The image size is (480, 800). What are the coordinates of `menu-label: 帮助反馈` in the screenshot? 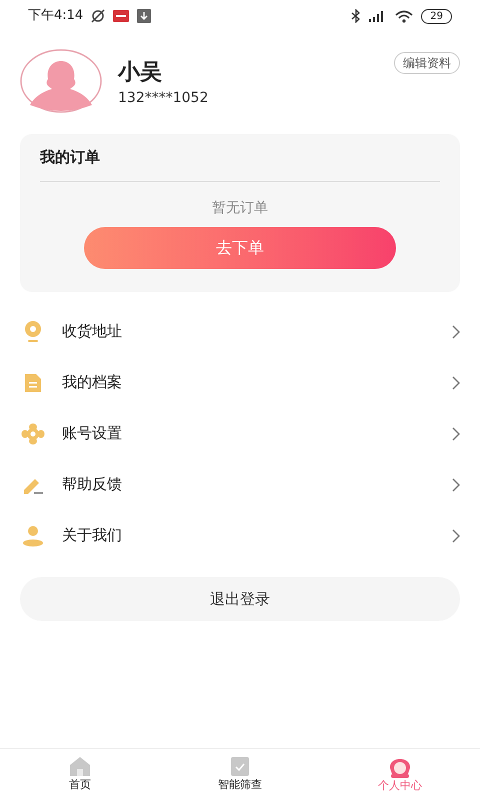 It's located at (92, 485).